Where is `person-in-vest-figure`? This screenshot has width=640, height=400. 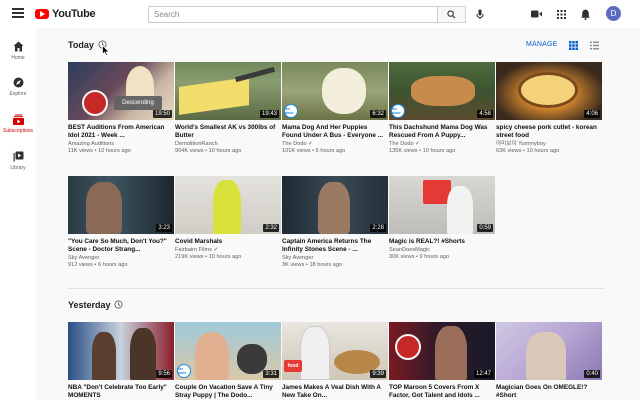 person-in-vest-figure is located at coordinates (227, 207).